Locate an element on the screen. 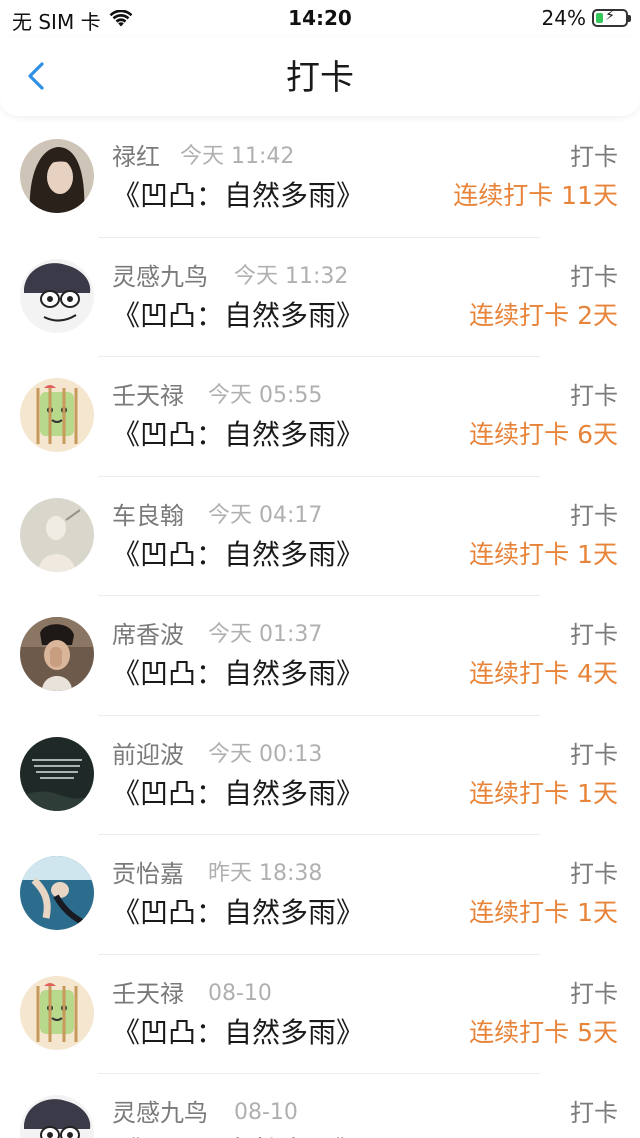 This screenshot has width=640, height=1138. charging-bolt-icon: ⚡ is located at coordinates (610, 16).